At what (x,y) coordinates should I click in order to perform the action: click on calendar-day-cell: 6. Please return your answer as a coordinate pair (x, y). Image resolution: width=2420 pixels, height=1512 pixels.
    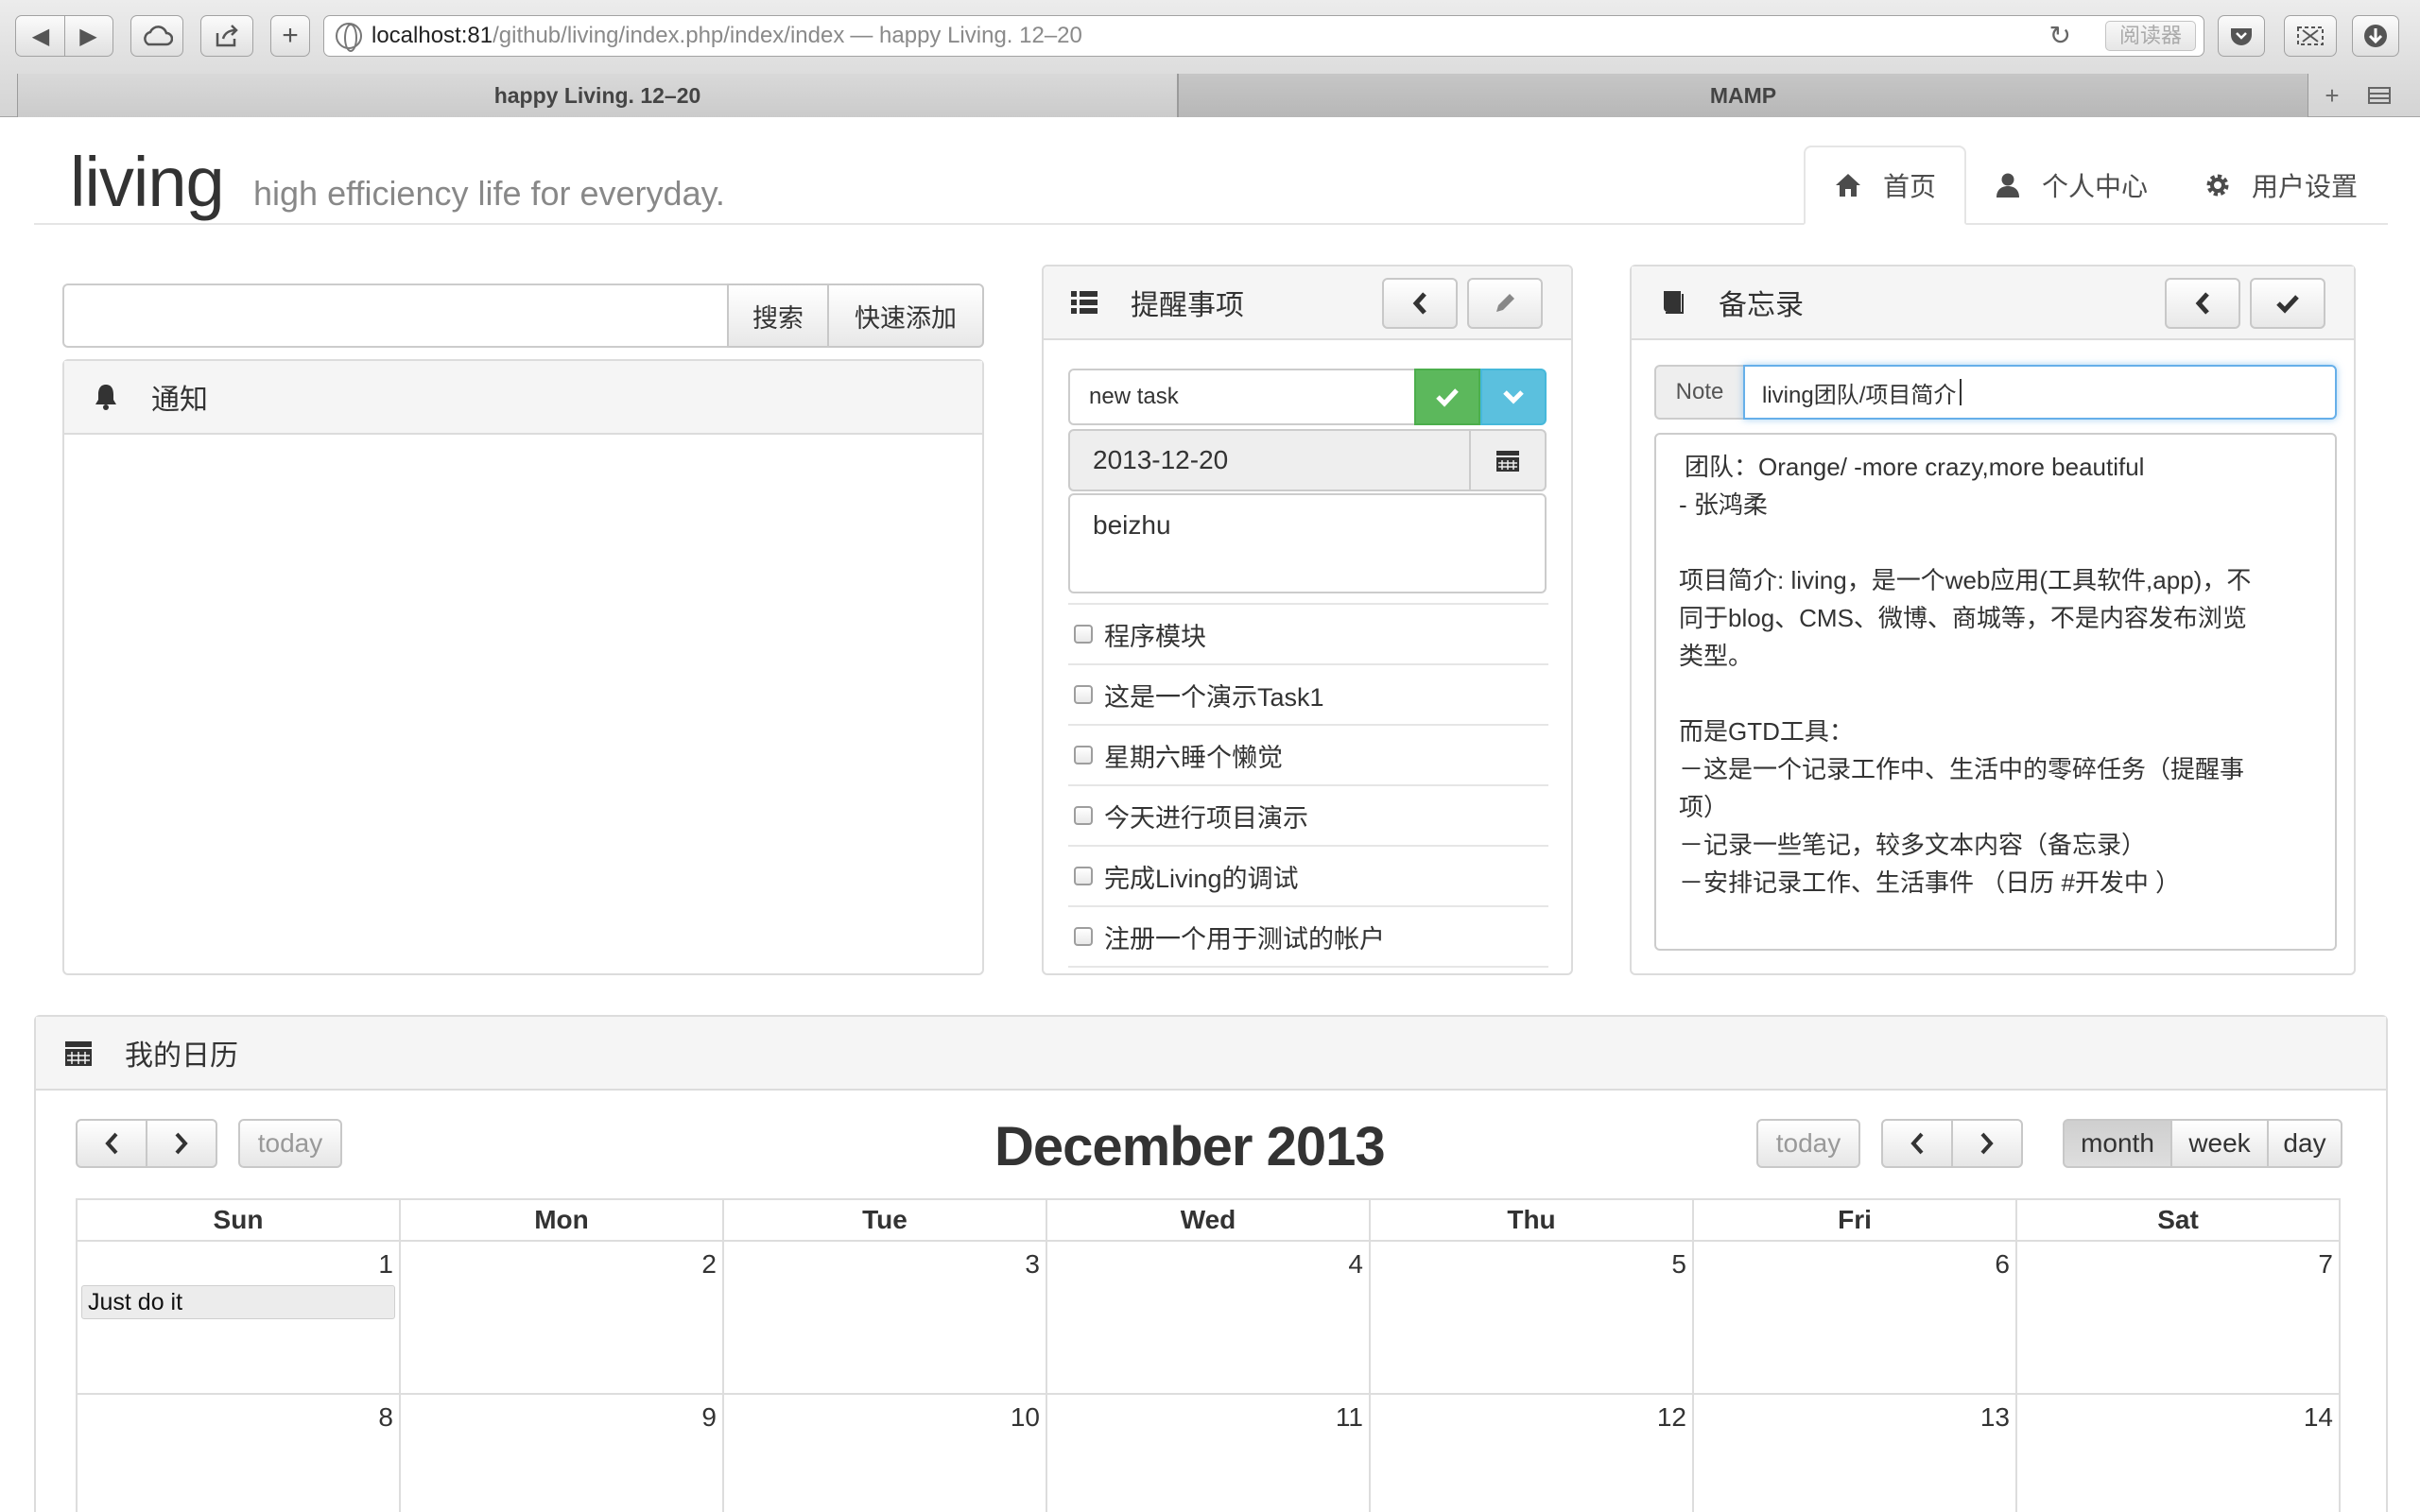
    Looking at the image, I should click on (1855, 1317).